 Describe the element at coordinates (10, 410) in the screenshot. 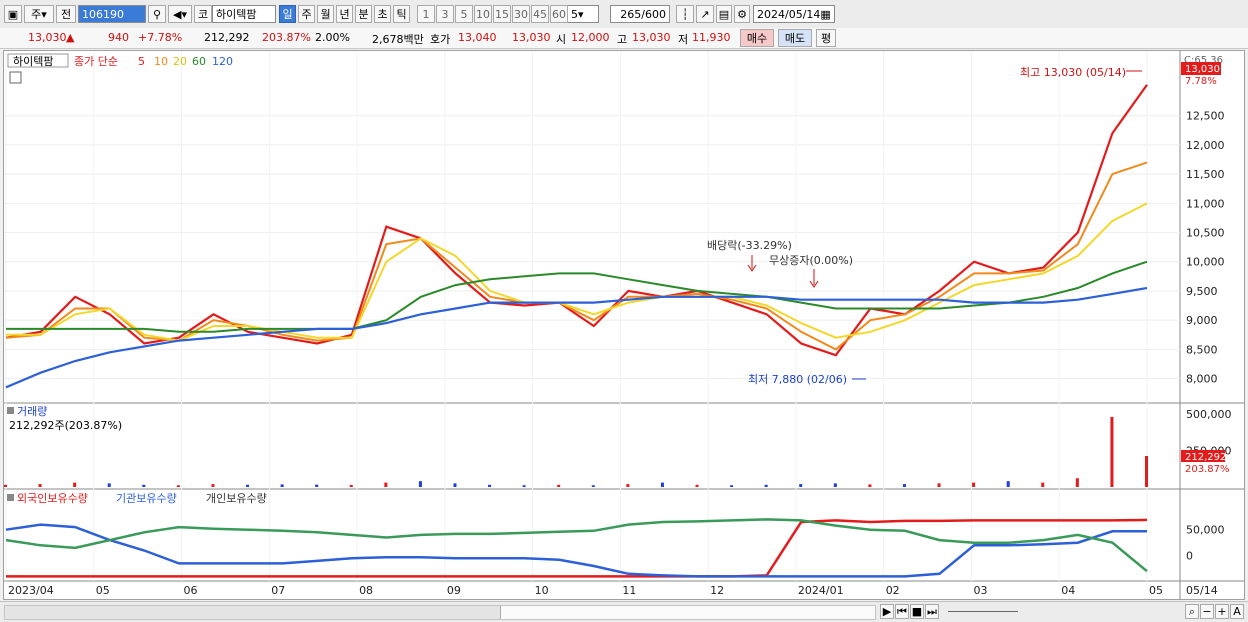

I see `volume-panel-marker` at that location.